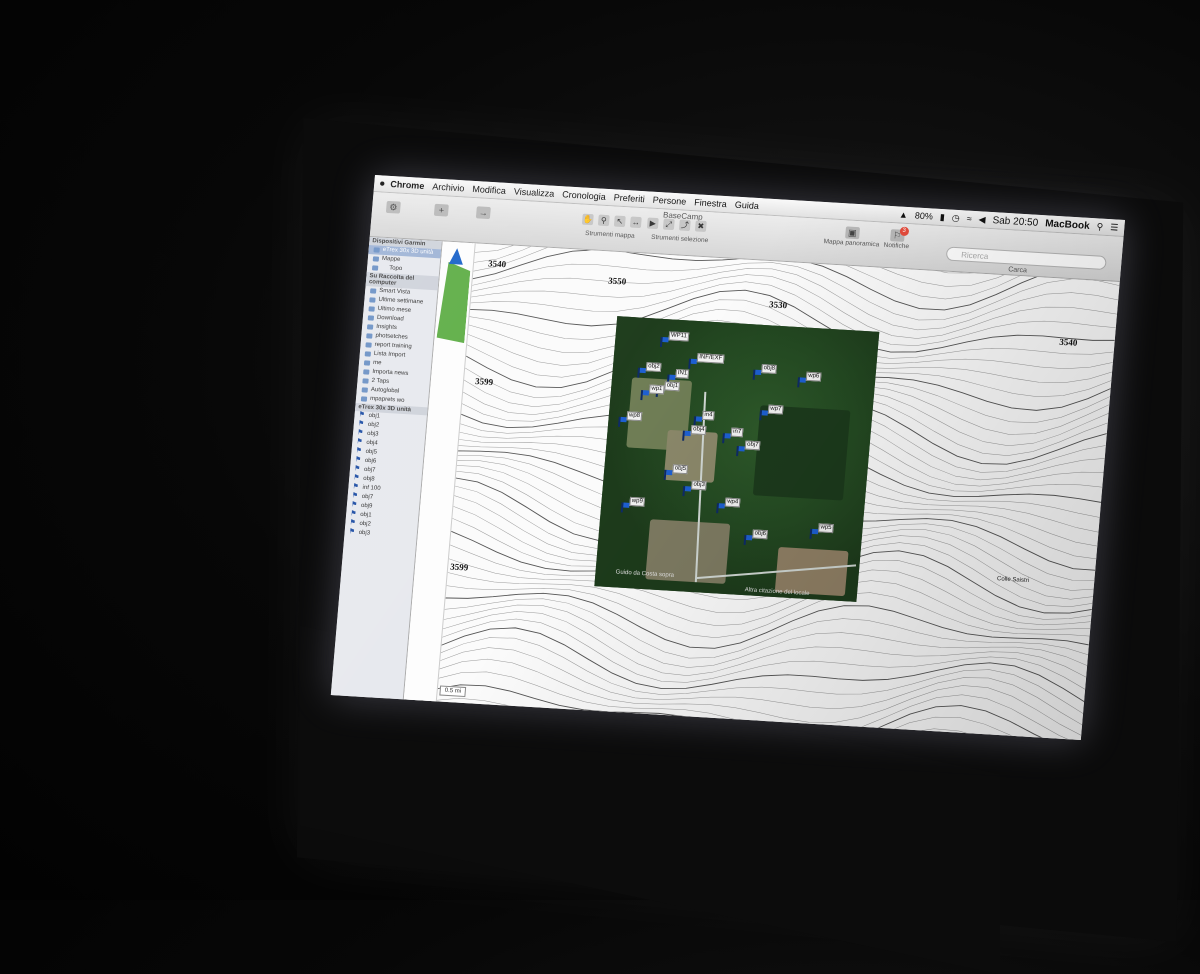 The image size is (1200, 974). I want to click on route-icon: ⤴, so click(684, 225).